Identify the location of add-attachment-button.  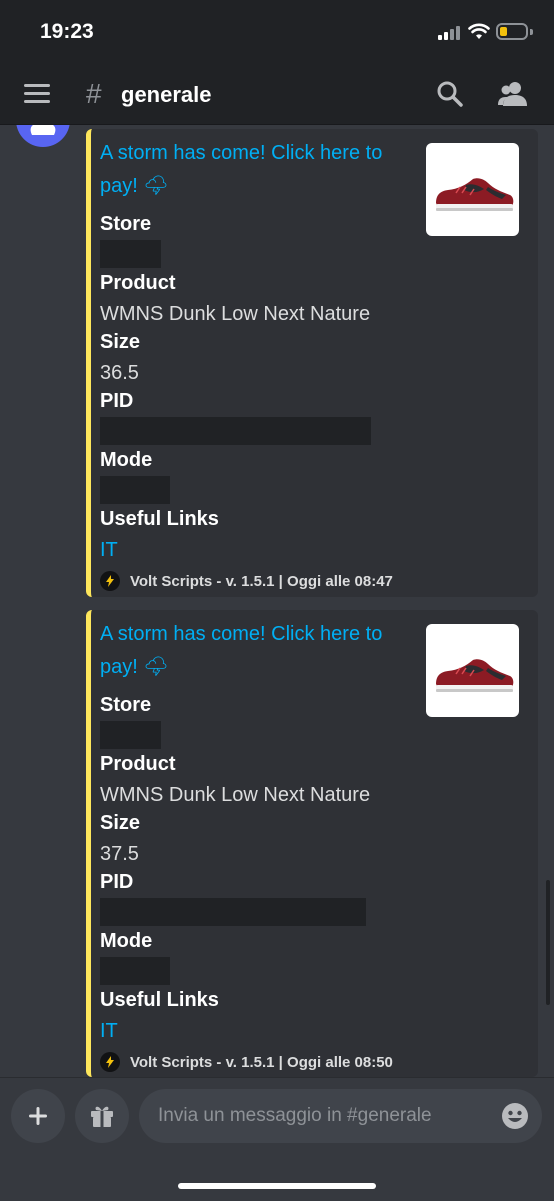
(38, 1116).